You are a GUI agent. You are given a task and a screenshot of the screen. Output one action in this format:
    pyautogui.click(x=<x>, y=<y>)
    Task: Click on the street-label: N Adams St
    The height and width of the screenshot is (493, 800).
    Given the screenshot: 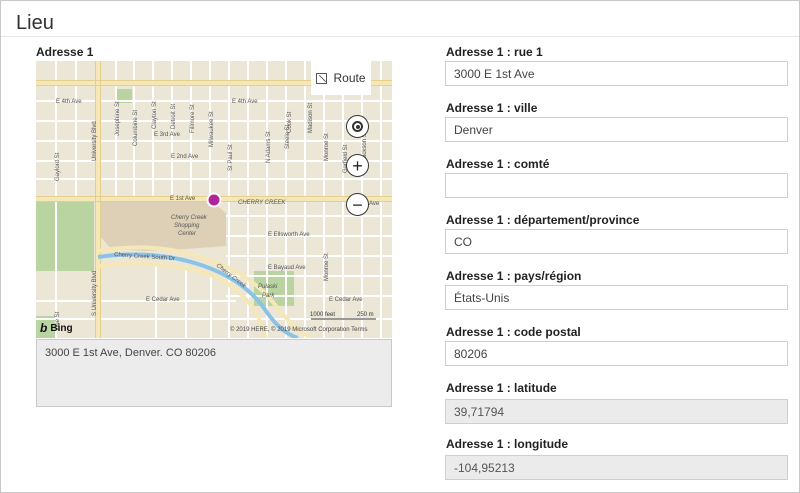 What is the action you would take?
    pyautogui.click(x=269, y=147)
    